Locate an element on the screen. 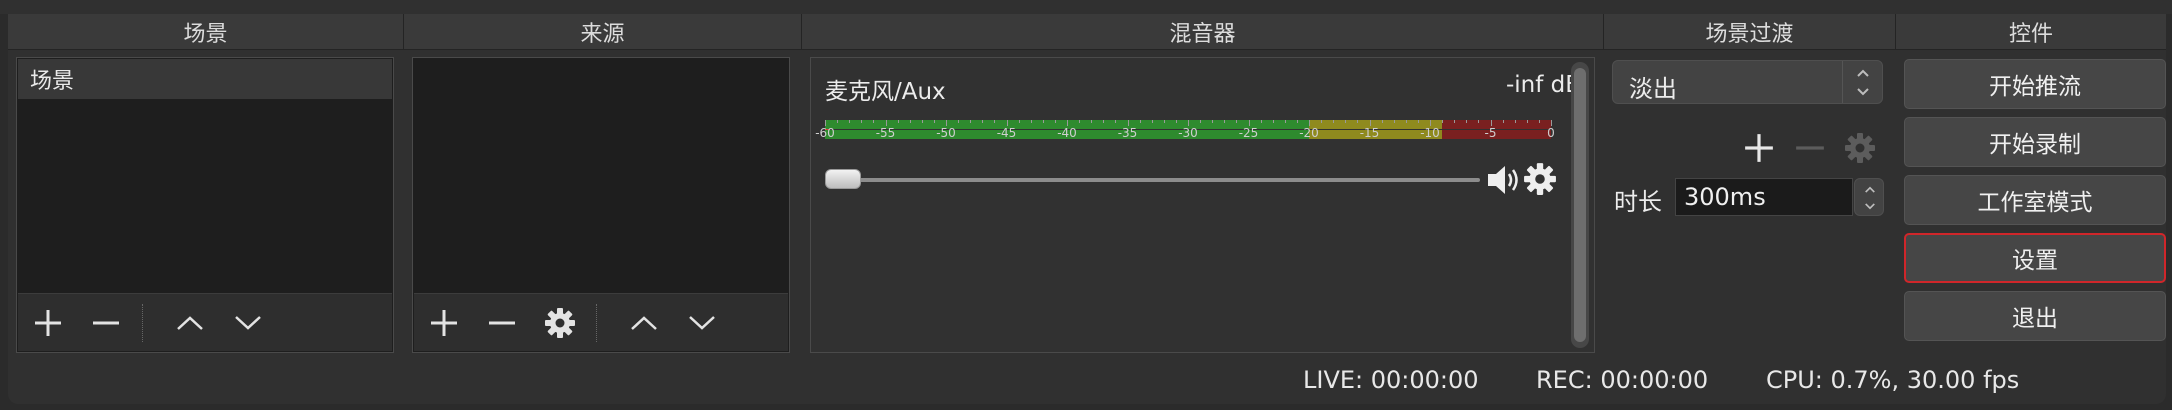 The width and height of the screenshot is (2172, 410). transition-properties-gear-icon is located at coordinates (1860, 148).